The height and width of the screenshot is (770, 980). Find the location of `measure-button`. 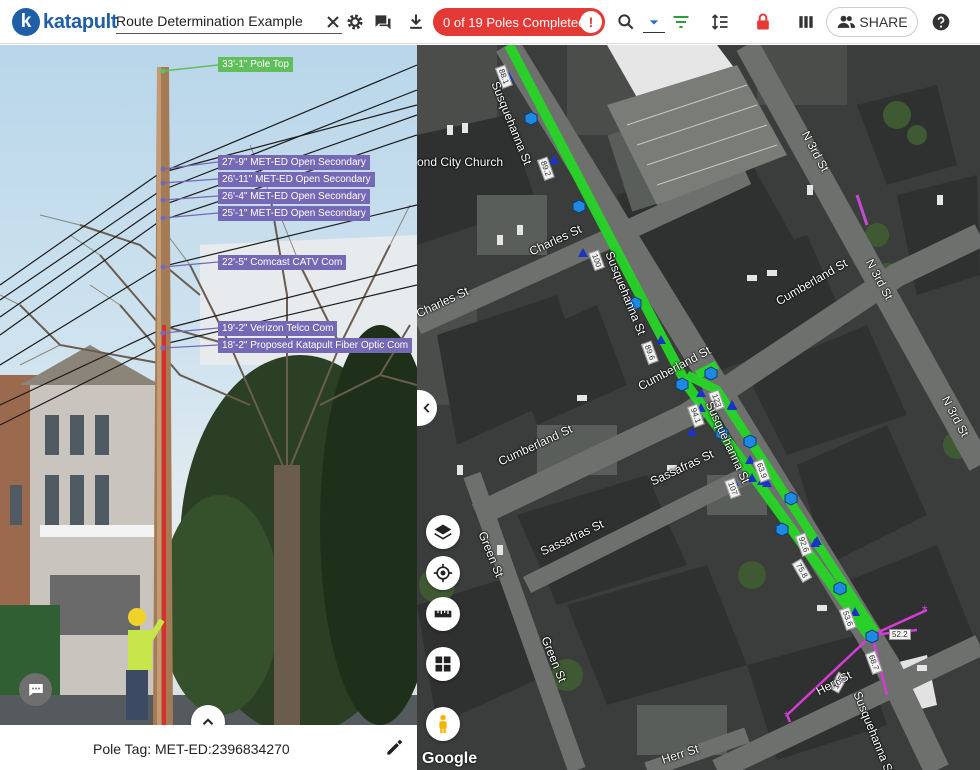

measure-button is located at coordinates (443, 614).